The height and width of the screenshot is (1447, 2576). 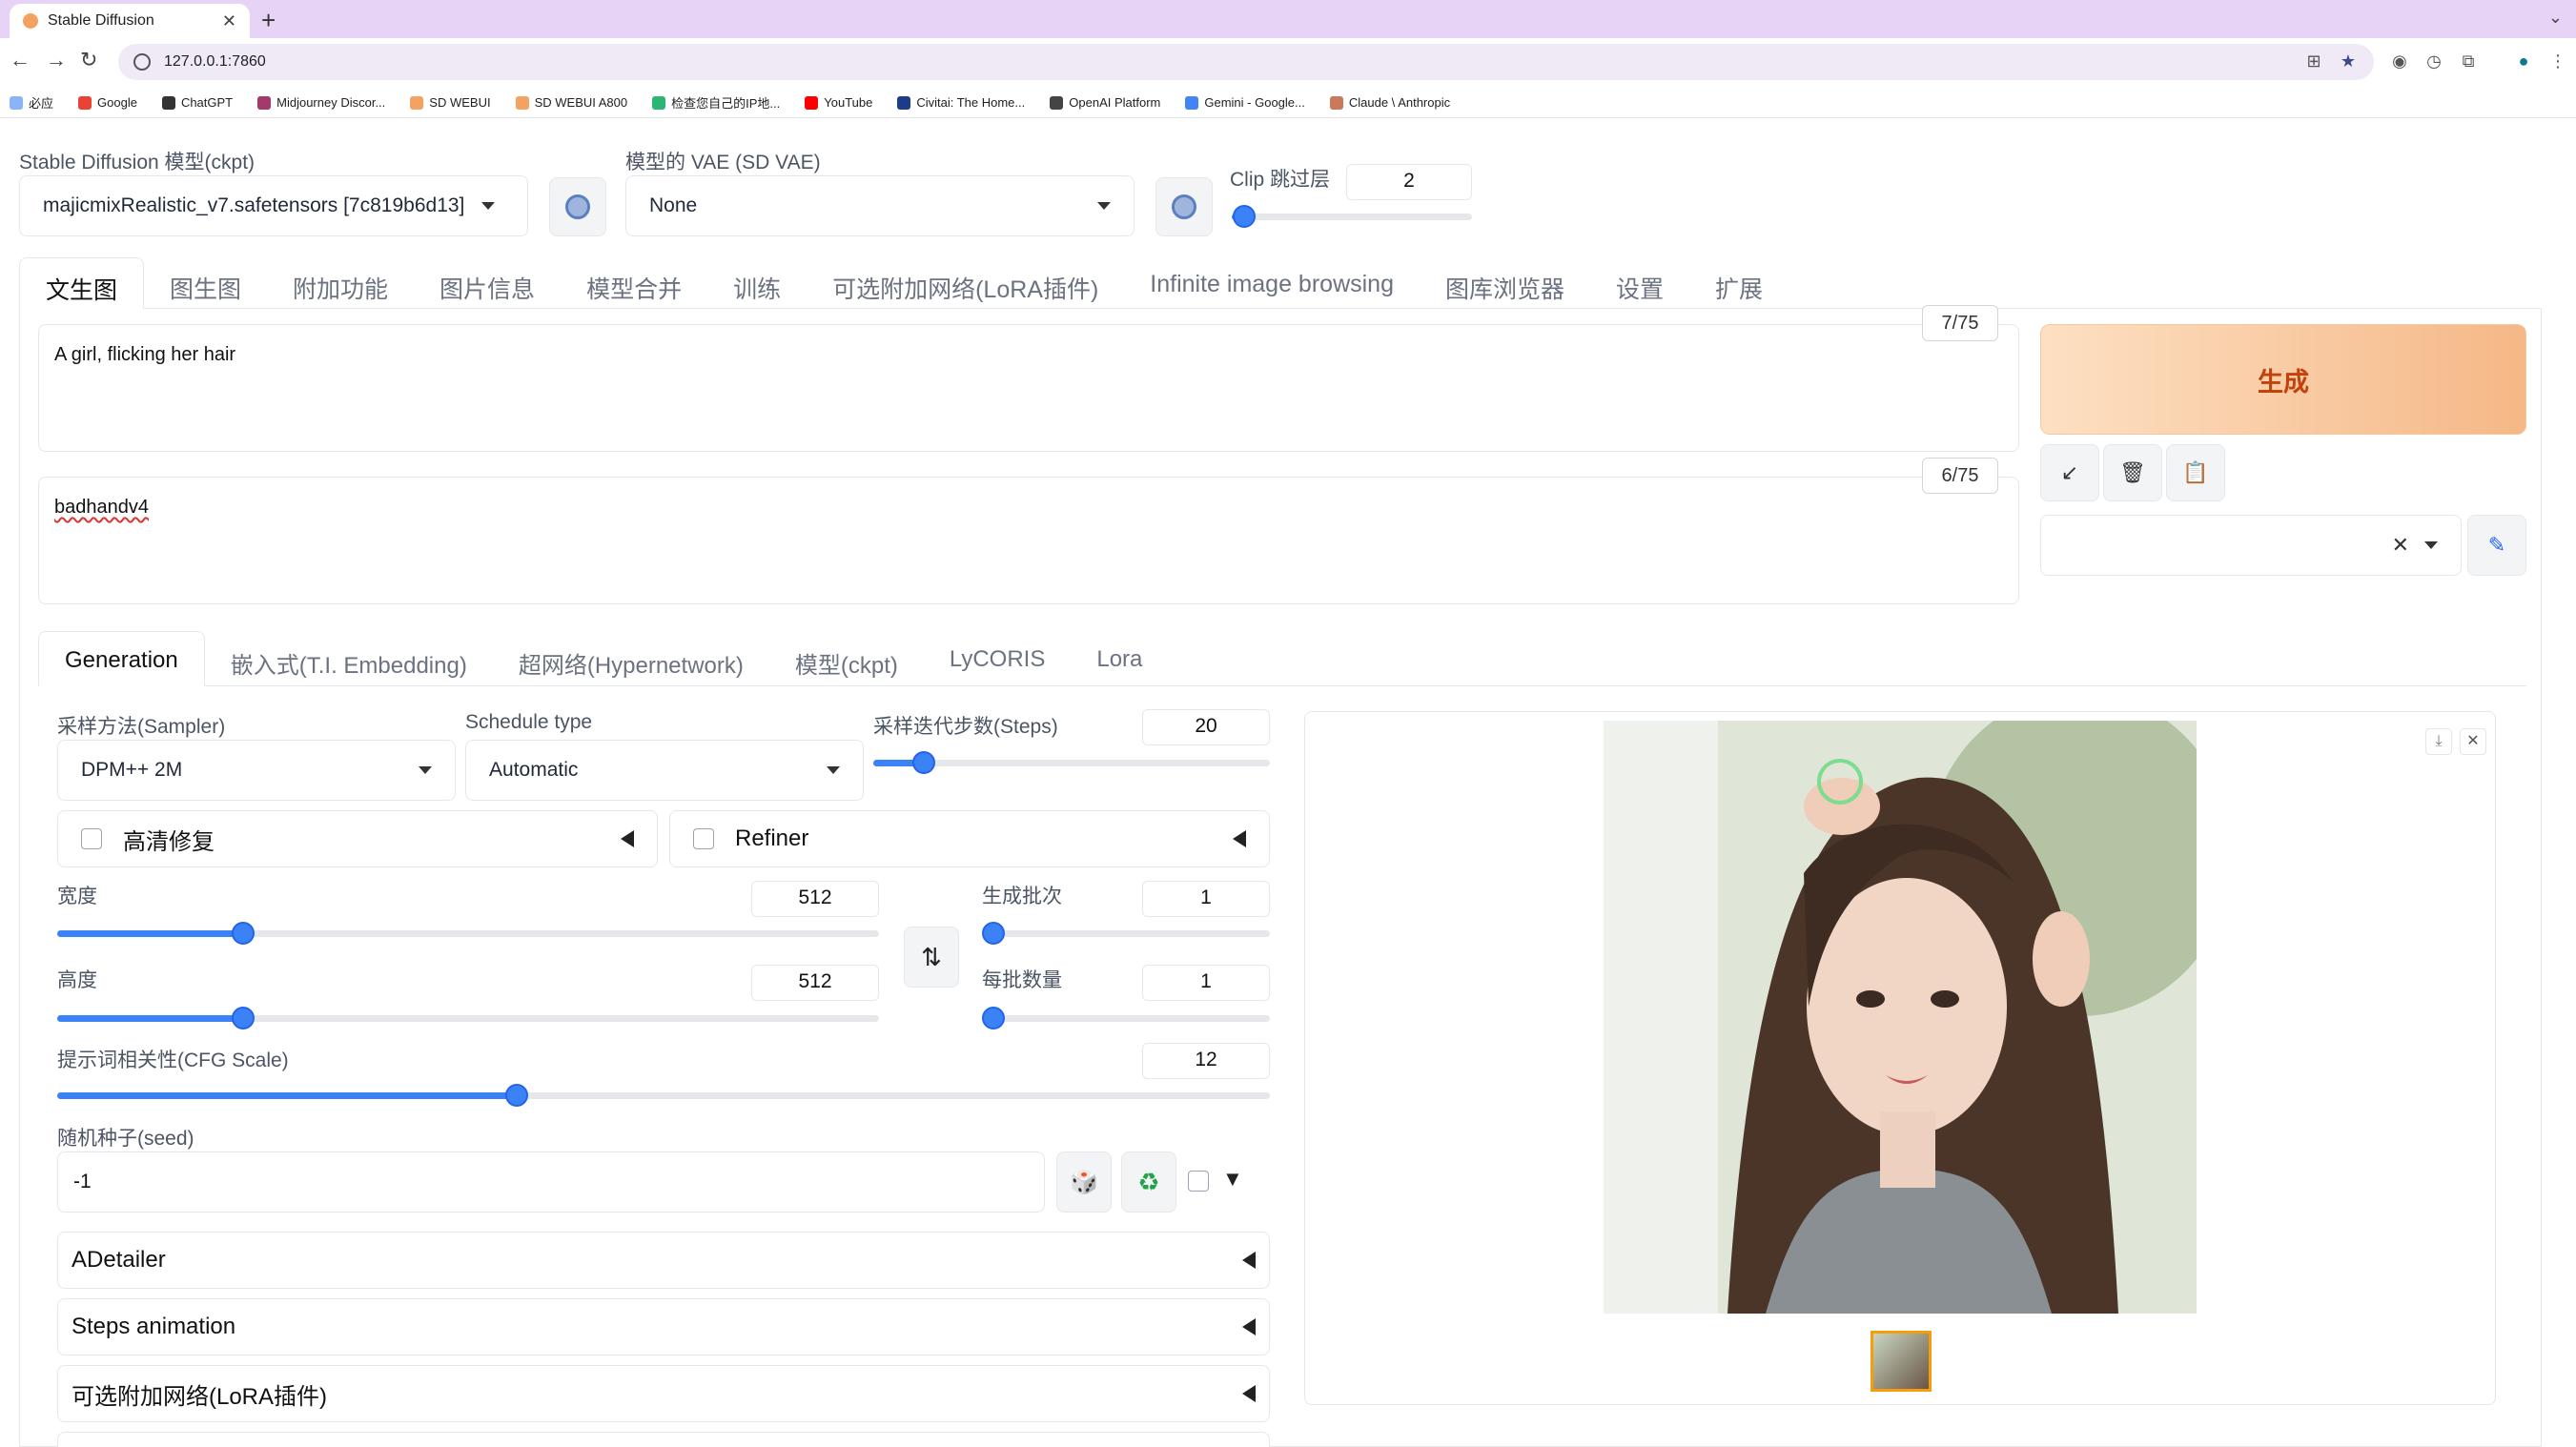 I want to click on negative-prompt-textarea: badhandv4, so click(x=1028, y=540).